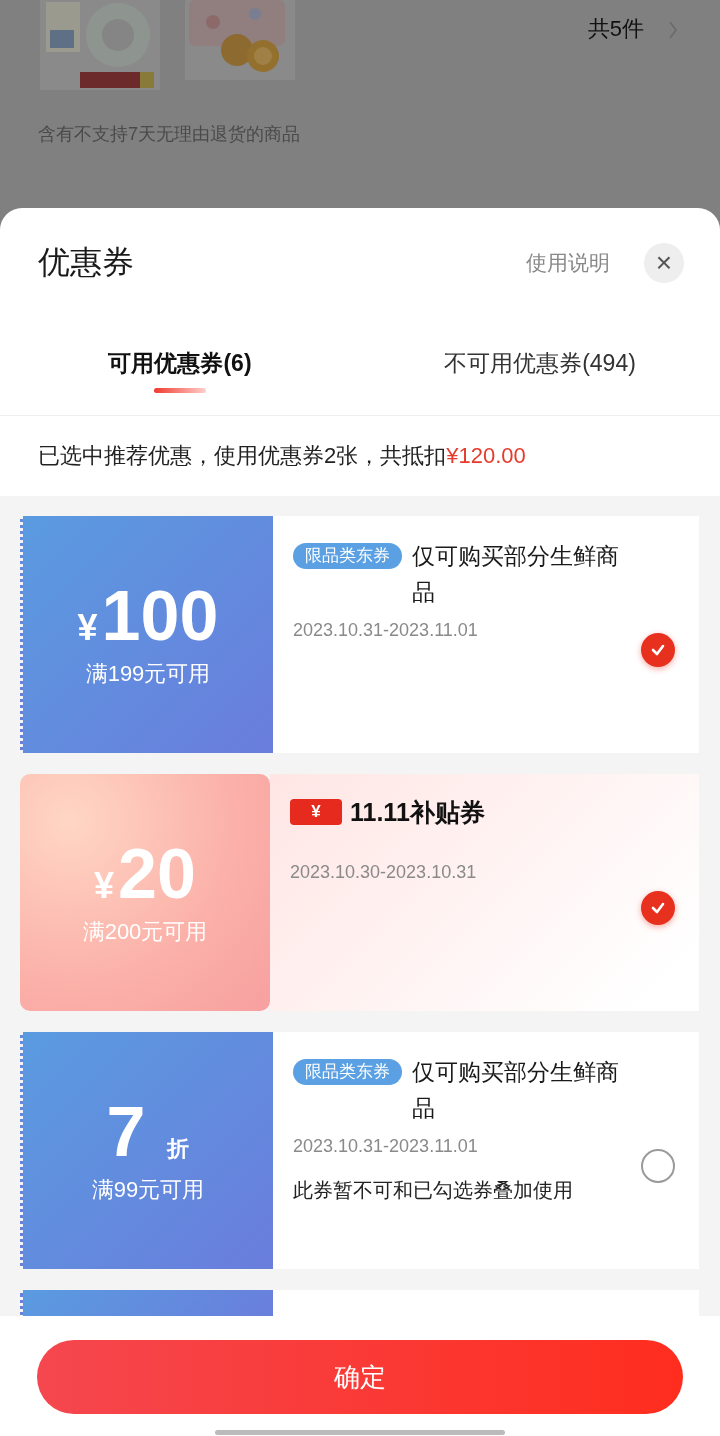 The image size is (720, 1436). I want to click on coupon-note: 此券暂不可和已勾选券叠加使用, so click(433, 1190).